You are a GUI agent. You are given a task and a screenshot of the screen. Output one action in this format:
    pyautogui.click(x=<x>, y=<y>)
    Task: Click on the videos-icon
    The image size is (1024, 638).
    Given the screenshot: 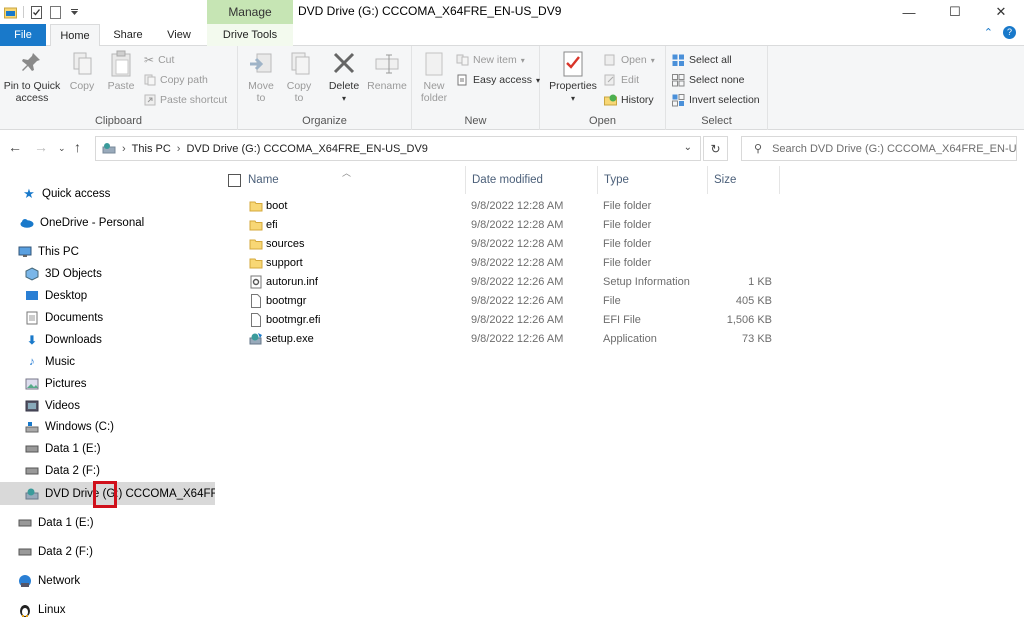 What is the action you would take?
    pyautogui.click(x=32, y=406)
    